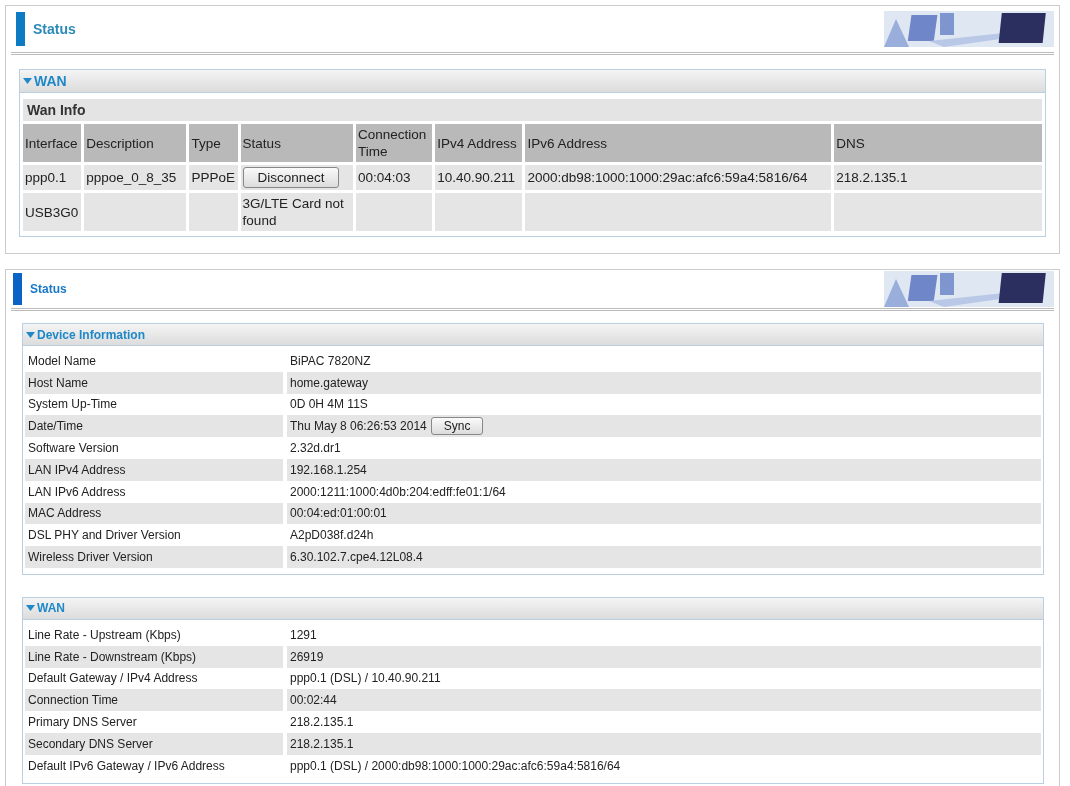 Image resolution: width=1070 pixels, height=786 pixels. I want to click on table-cell: pppoe_0_8_35, so click(135, 177).